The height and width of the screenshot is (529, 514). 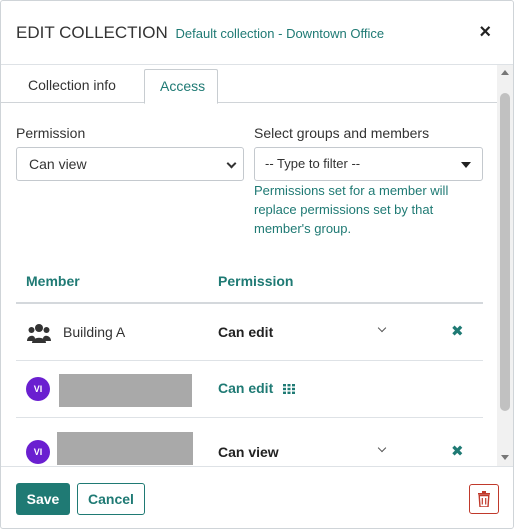 What do you see at coordinates (280, 33) in the screenshot?
I see `dialog-subtitle: Default collection - Downtown Office` at bounding box center [280, 33].